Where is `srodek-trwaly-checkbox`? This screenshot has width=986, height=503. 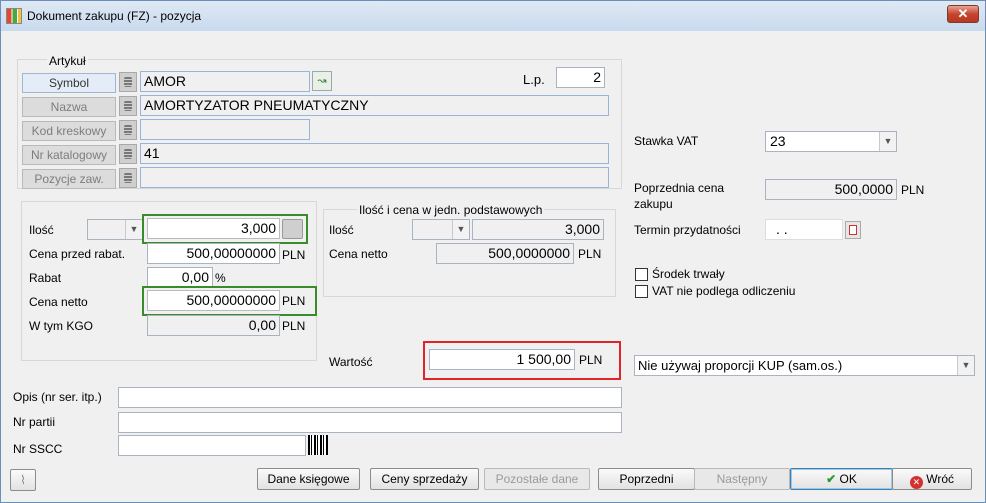
srodek-trwaly-checkbox is located at coordinates (641, 274).